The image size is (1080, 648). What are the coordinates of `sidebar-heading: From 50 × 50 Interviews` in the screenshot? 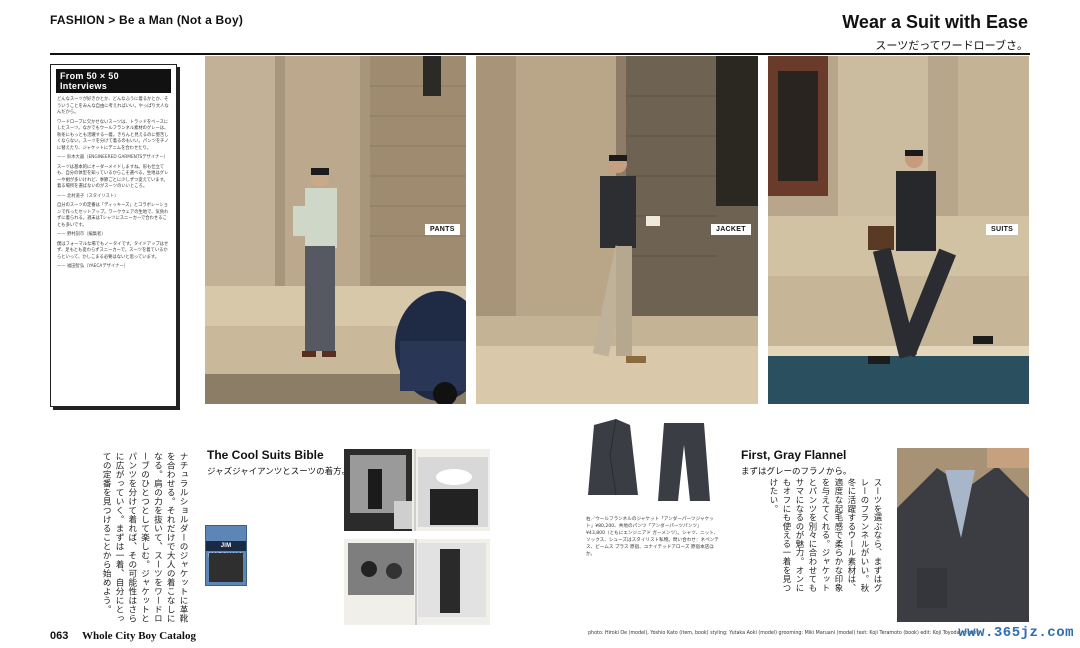 It's located at (113, 81).